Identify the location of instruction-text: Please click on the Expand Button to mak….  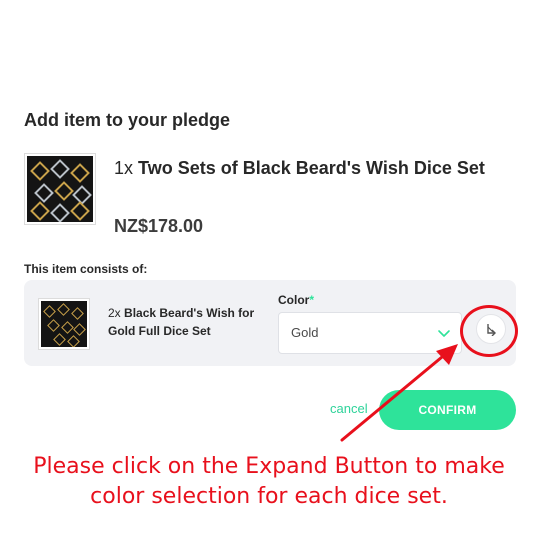
(269, 481).